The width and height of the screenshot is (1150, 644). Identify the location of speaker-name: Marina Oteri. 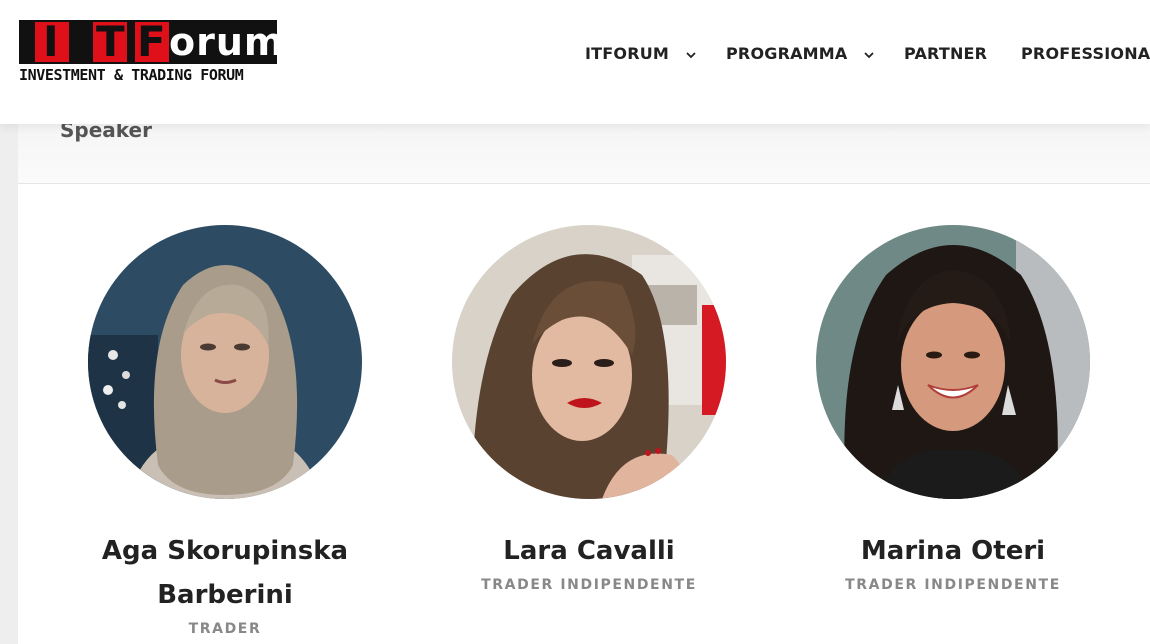
(953, 551).